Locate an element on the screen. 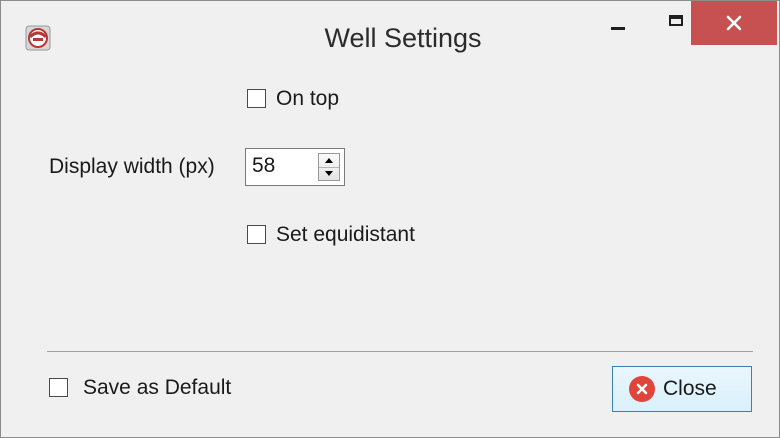  set-equidistant-checkbox is located at coordinates (256, 234).